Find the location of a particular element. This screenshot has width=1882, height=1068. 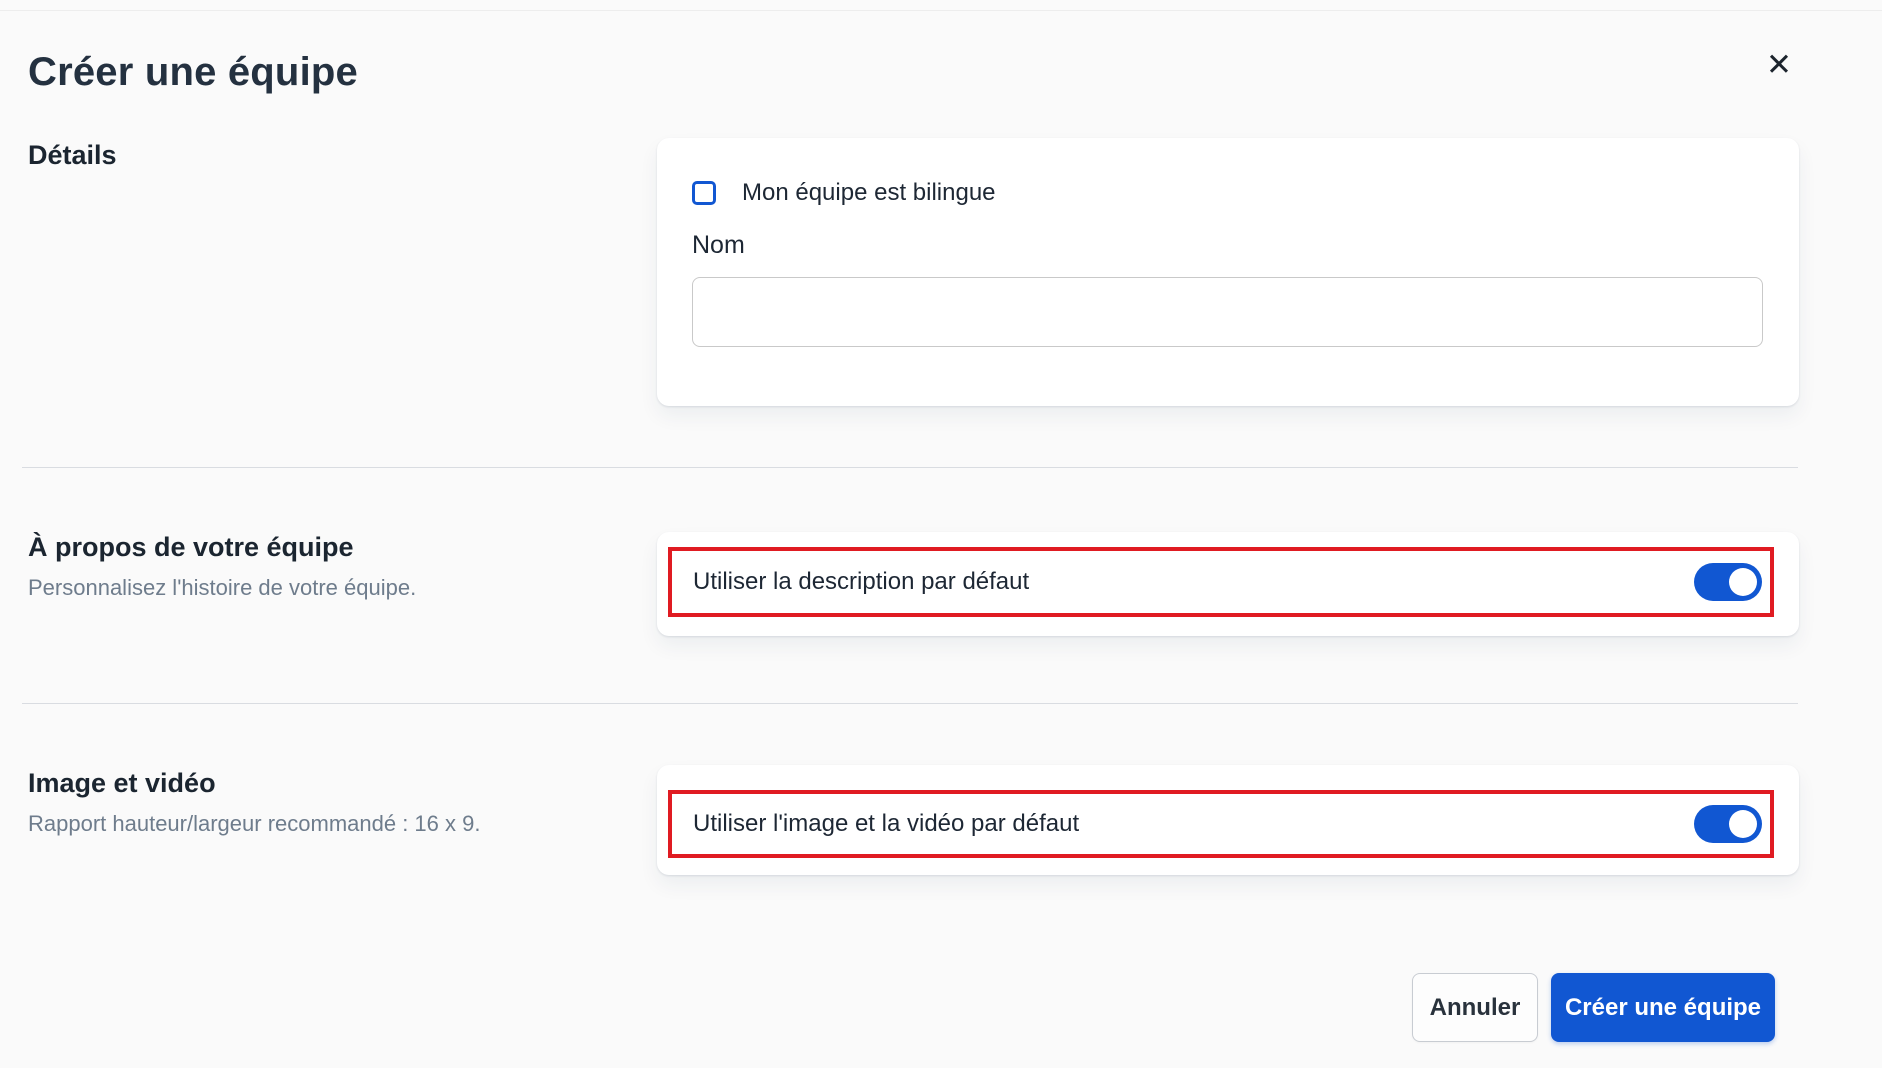

media-card: Utiliser l'image et la vidéo par défaut is located at coordinates (1228, 820).